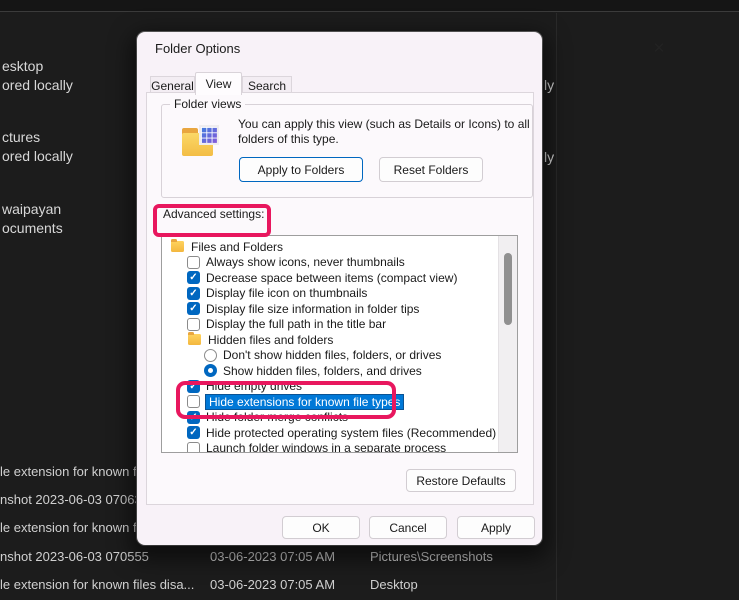 Image resolution: width=739 pixels, height=600 pixels. What do you see at coordinates (37, 85) in the screenshot?
I see `bg-text-stored-1: ored locally` at bounding box center [37, 85].